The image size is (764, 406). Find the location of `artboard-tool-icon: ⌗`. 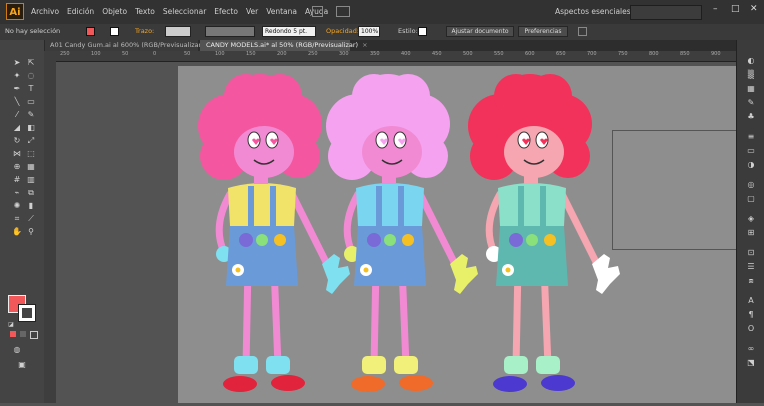

artboard-tool-icon: ⌗ is located at coordinates (17, 219).